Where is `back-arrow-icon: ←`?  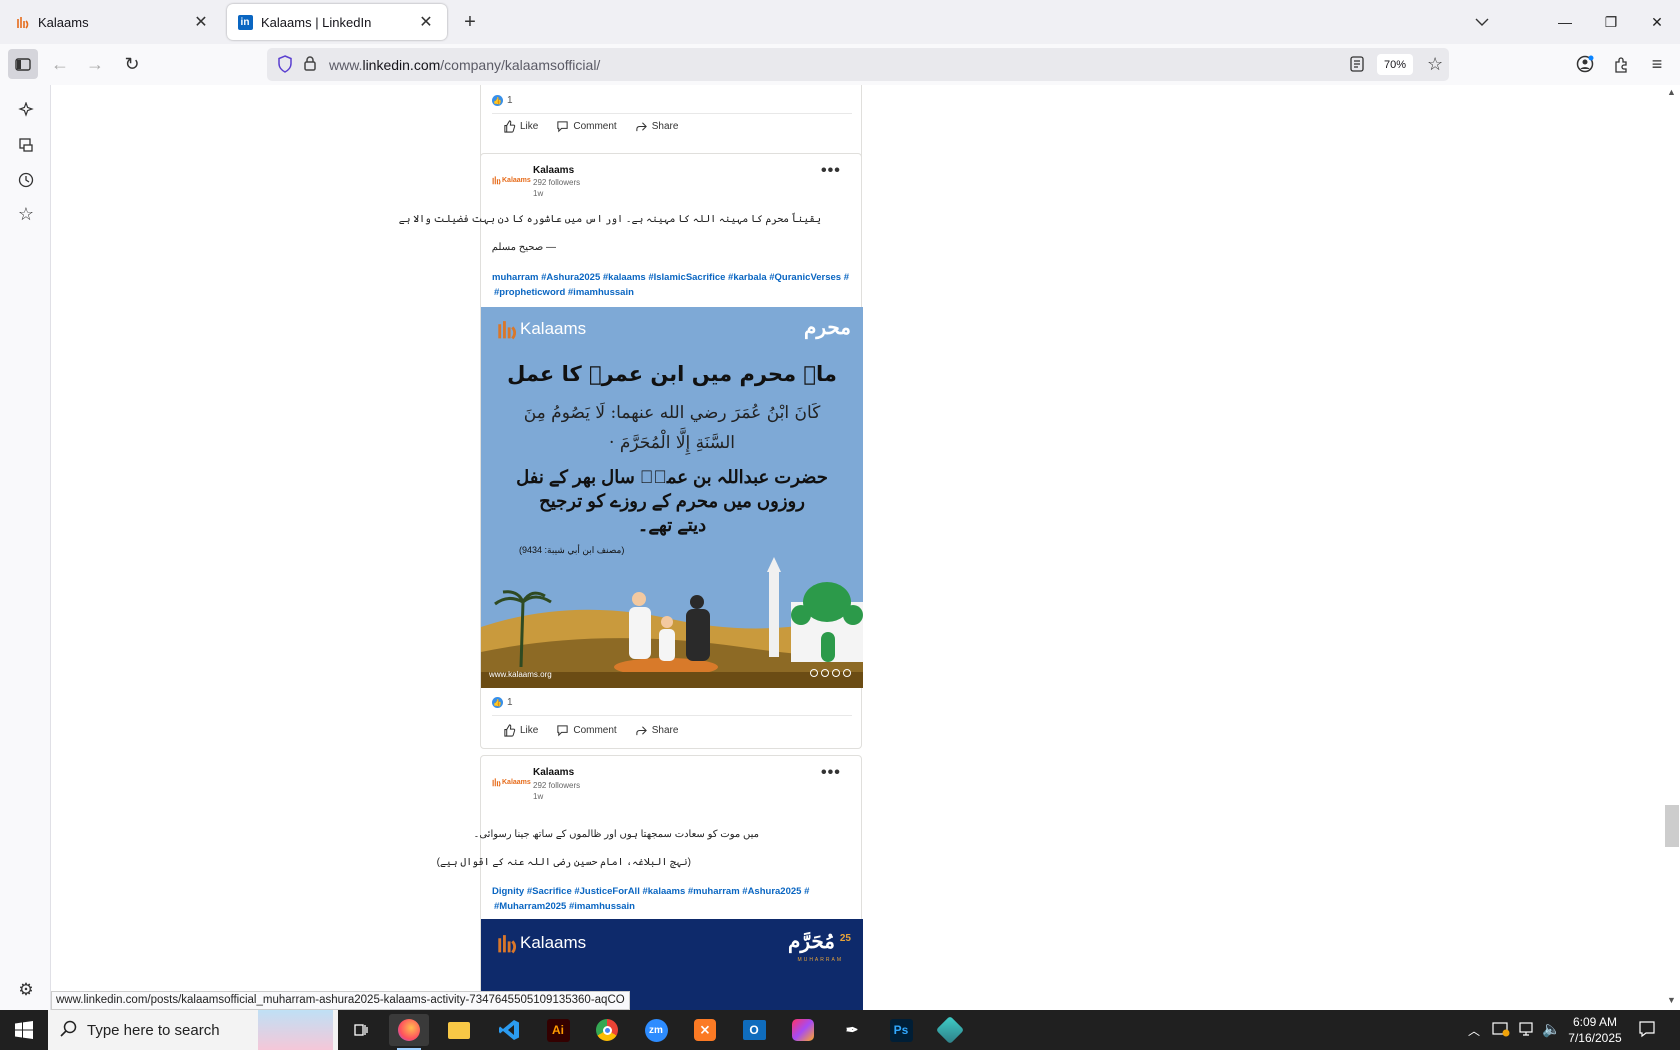
back-arrow-icon: ← is located at coordinates (60, 64).